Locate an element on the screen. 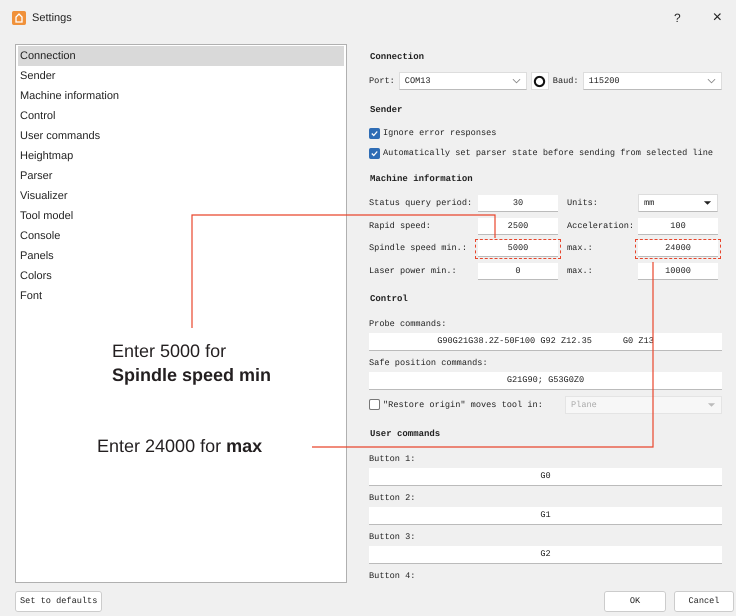 This screenshot has width=736, height=616. section-heading: Connection is located at coordinates (398, 57).